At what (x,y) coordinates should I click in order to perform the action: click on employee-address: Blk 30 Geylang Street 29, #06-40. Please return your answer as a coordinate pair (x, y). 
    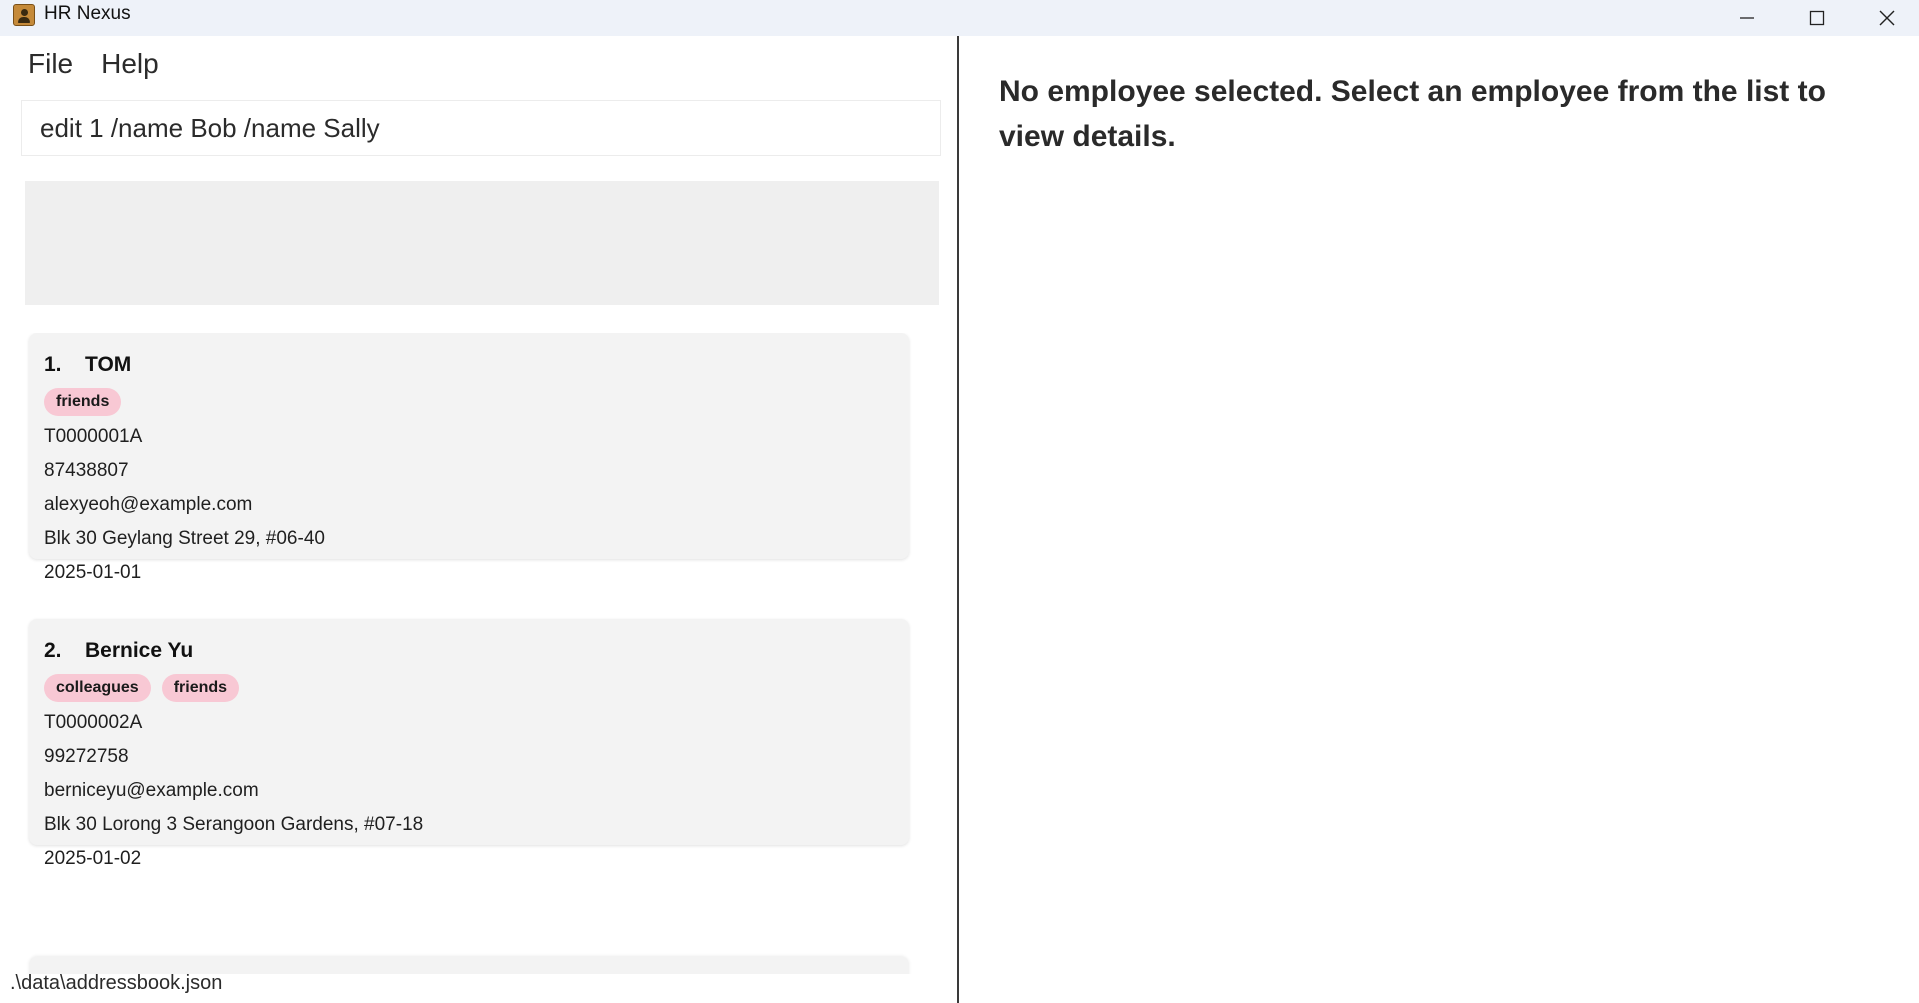
    Looking at the image, I should click on (184, 538).